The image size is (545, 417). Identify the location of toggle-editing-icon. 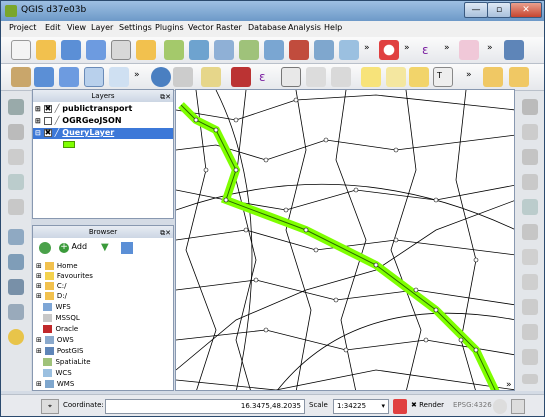
(16, 107).